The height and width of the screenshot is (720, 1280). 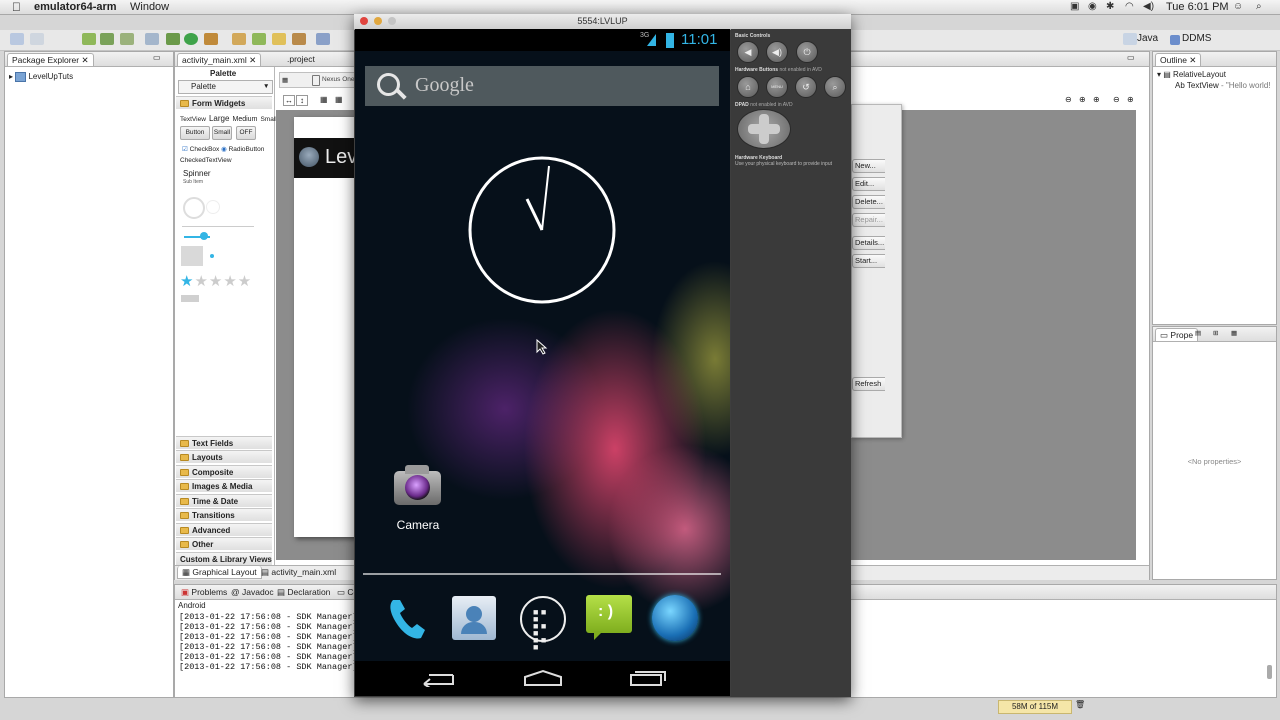 I want to click on tab-javadoc: @ Javadoc, so click(x=252, y=592).